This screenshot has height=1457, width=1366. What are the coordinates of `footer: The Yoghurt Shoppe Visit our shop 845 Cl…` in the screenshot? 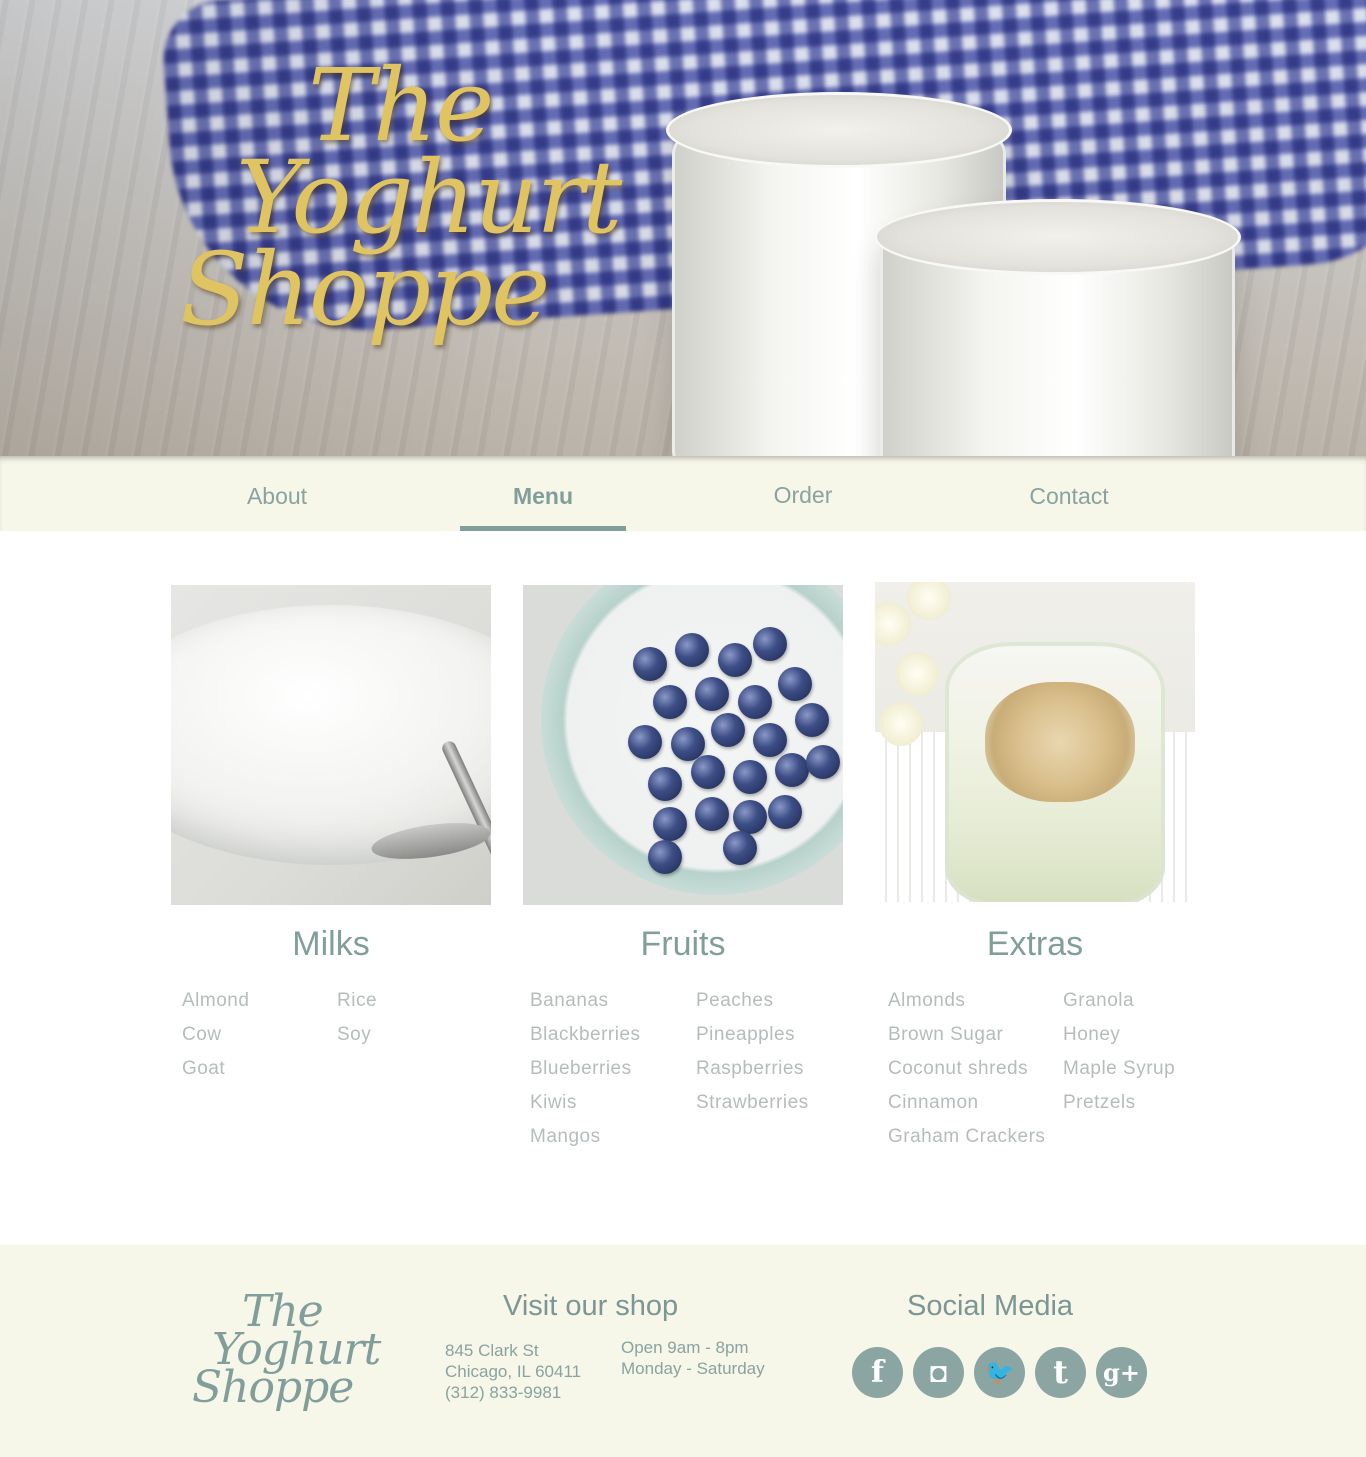 It's located at (683, 1351).